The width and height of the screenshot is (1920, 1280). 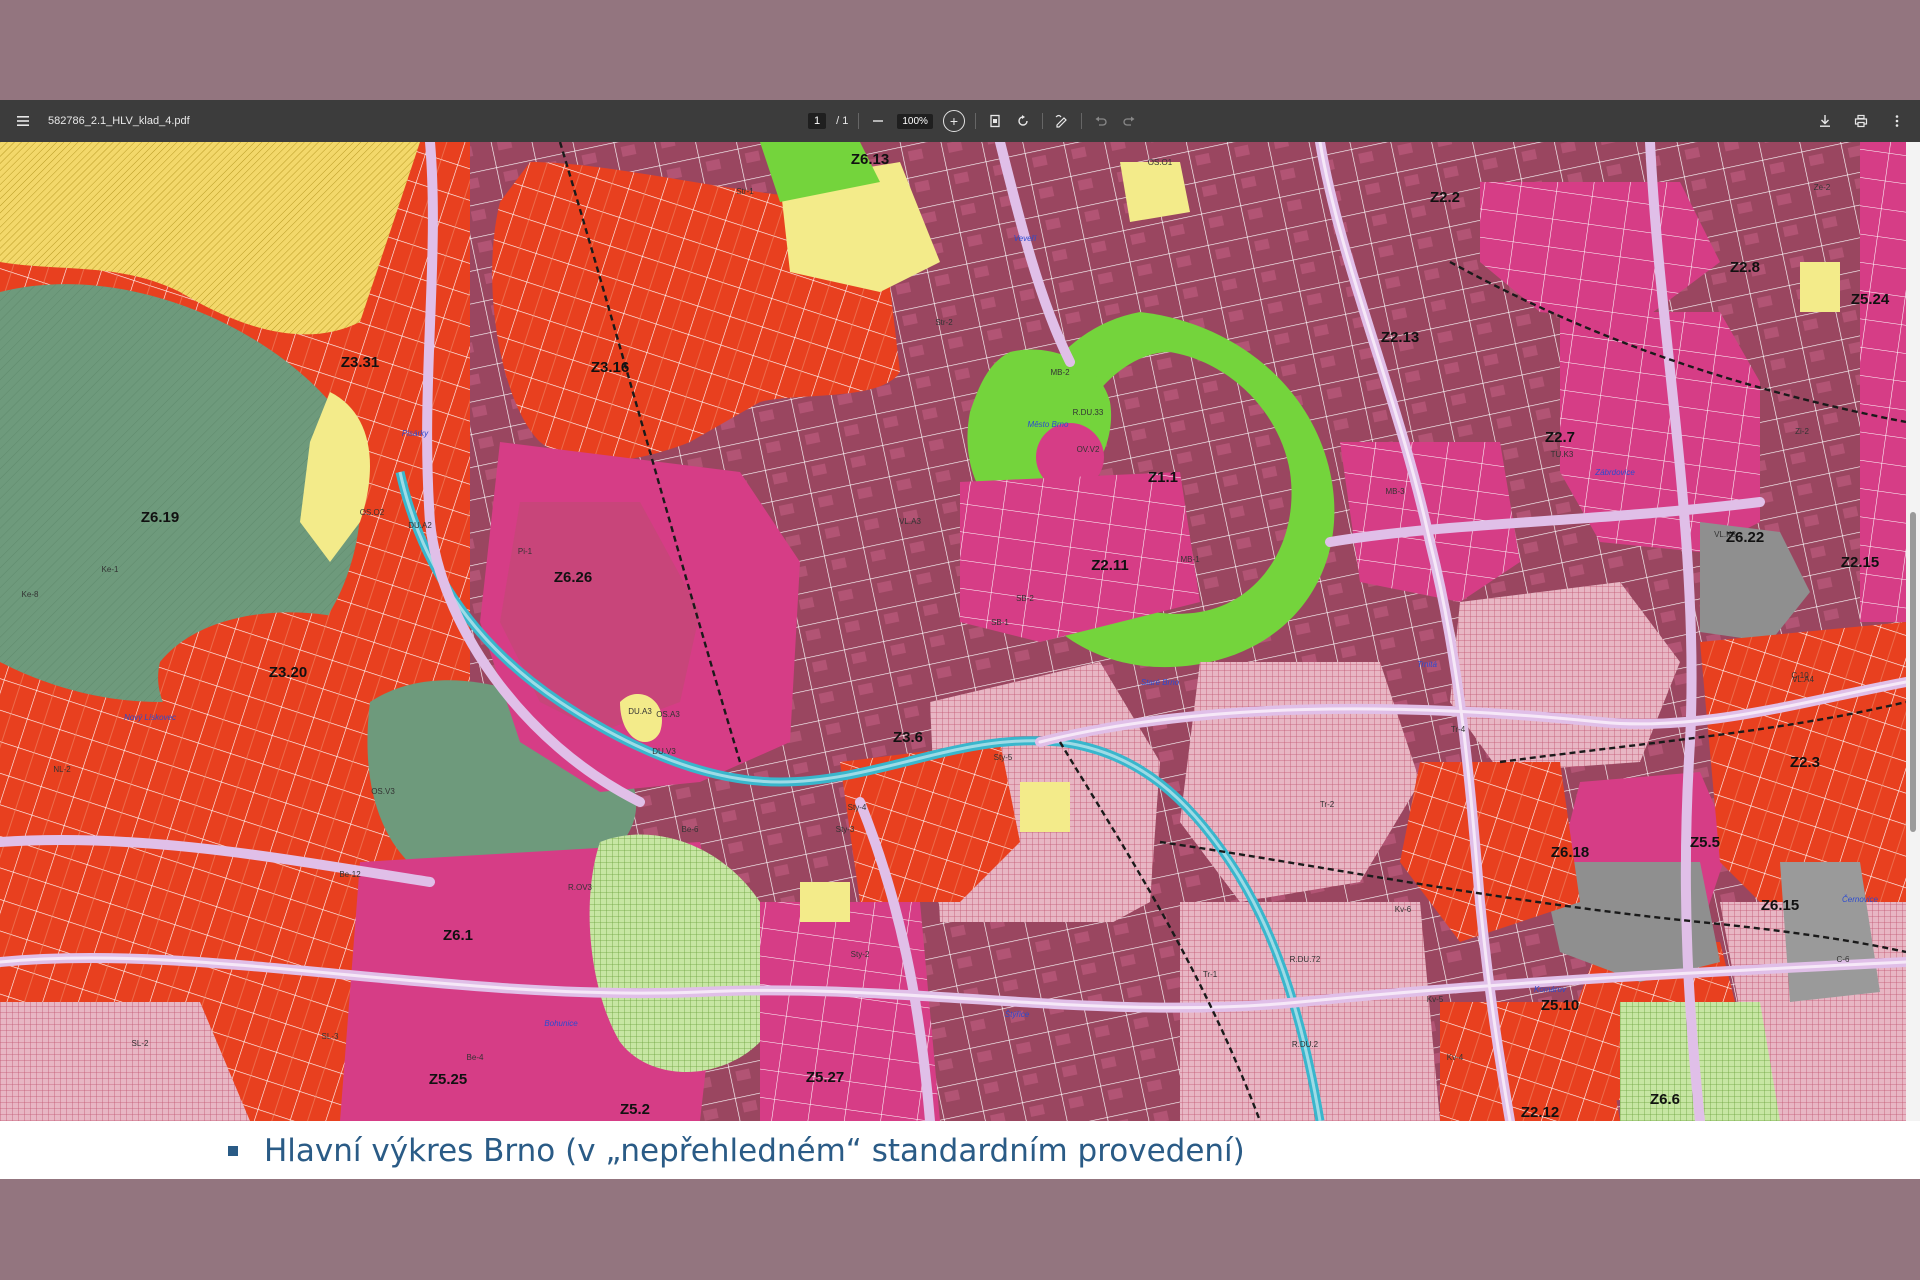 I want to click on land-use-code-label: Ke-8, so click(x=30, y=594).